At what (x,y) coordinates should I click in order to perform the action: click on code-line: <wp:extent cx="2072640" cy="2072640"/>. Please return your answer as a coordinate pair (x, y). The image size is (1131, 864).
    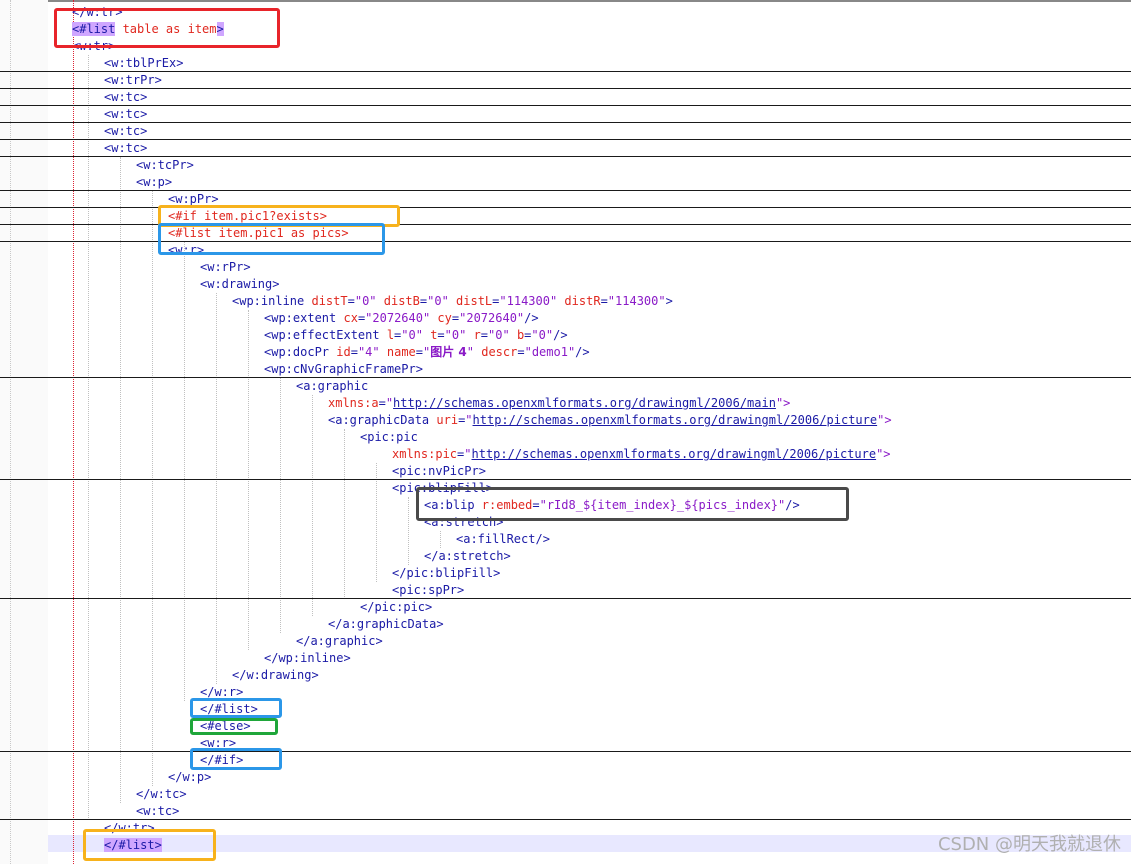
    Looking at the image, I should click on (565, 318).